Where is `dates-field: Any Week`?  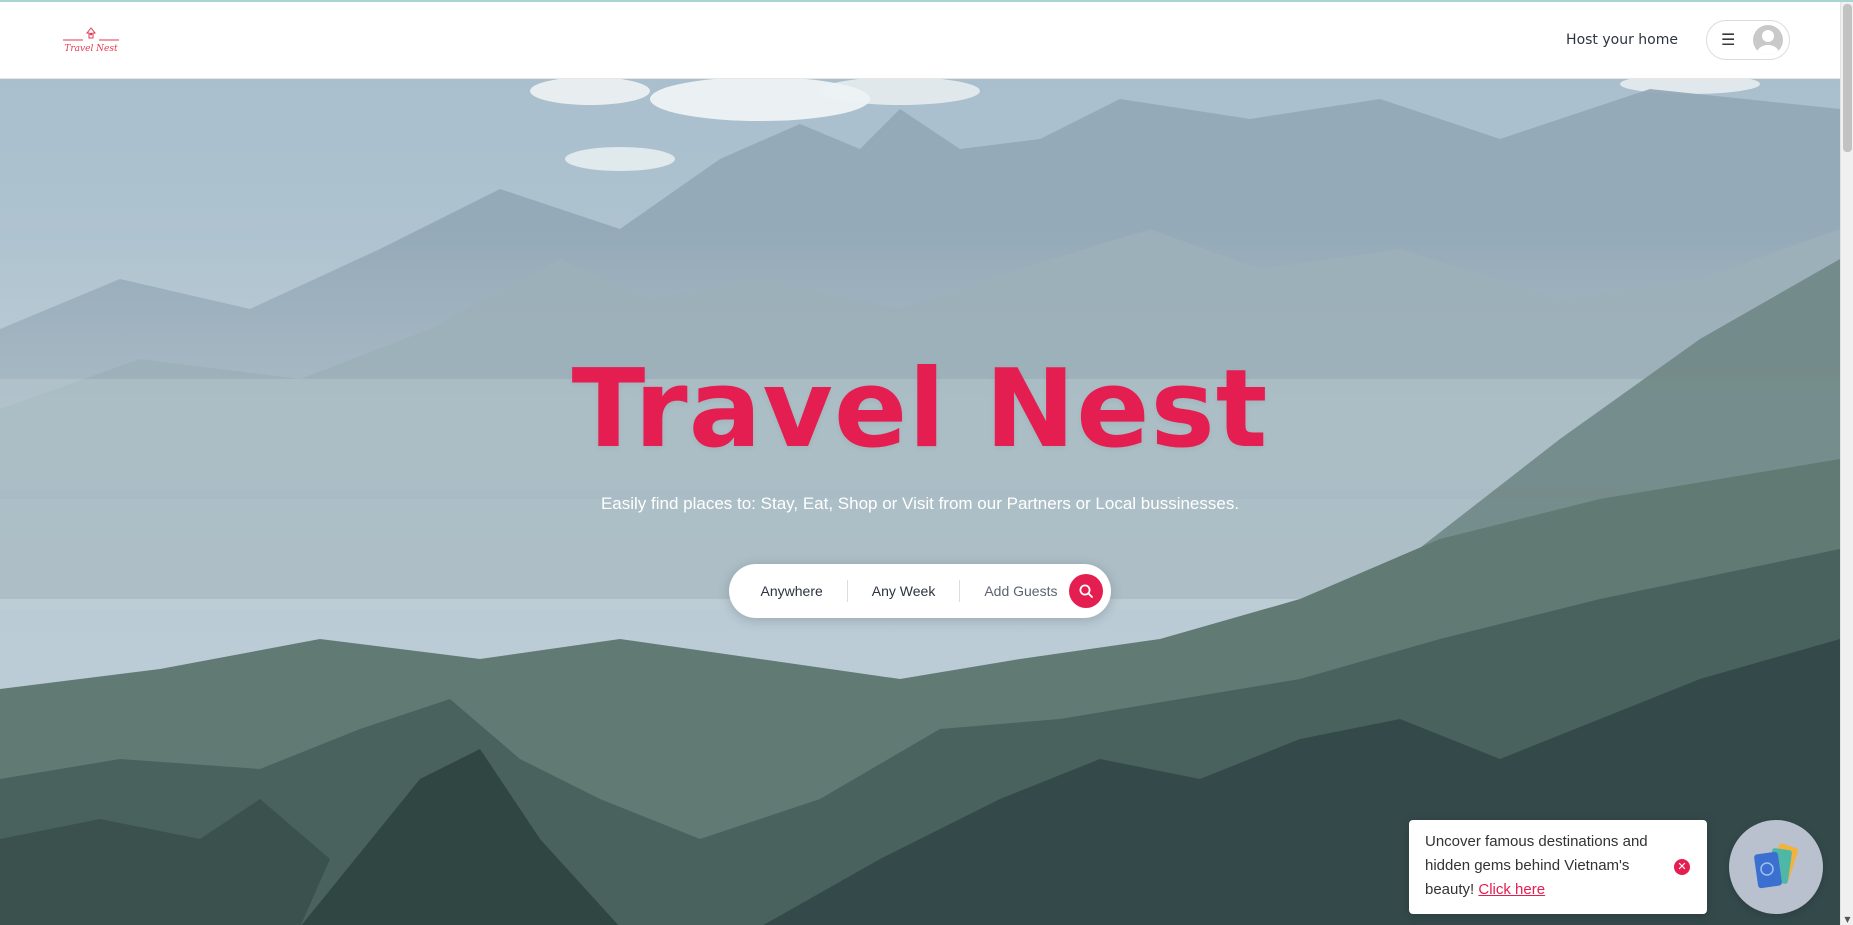 dates-field: Any Week is located at coordinates (904, 591).